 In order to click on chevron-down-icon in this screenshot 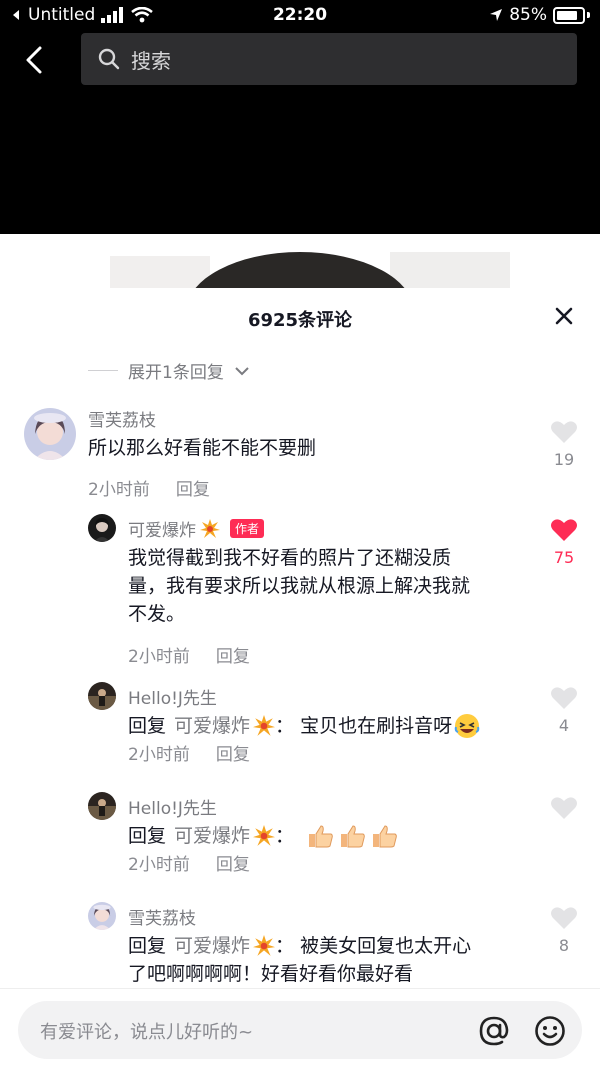, I will do `click(242, 370)`.